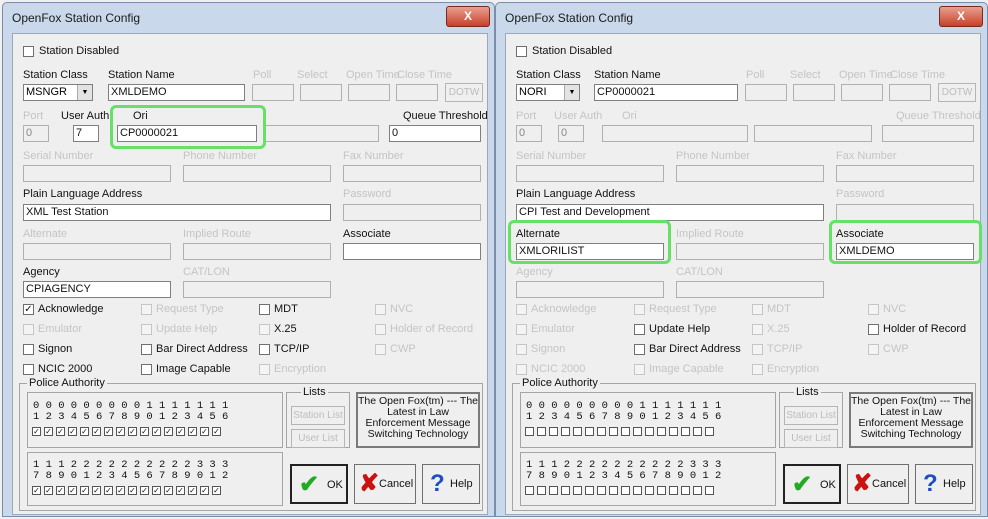 The image size is (988, 519). What do you see at coordinates (548, 92) in the screenshot?
I see `station-class-select: NORI ▼` at bounding box center [548, 92].